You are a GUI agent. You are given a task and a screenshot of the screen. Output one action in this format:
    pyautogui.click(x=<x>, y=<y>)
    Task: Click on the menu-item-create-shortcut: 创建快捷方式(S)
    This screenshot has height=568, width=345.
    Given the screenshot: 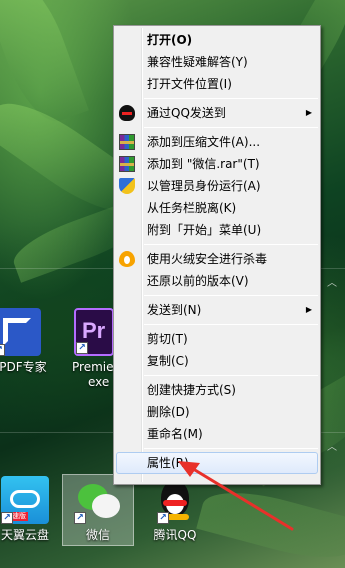 What is the action you would take?
    pyautogui.click(x=217, y=390)
    